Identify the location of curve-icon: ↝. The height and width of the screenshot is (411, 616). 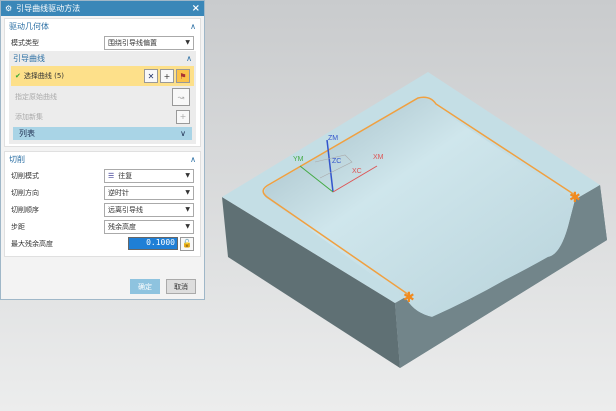
(181, 97).